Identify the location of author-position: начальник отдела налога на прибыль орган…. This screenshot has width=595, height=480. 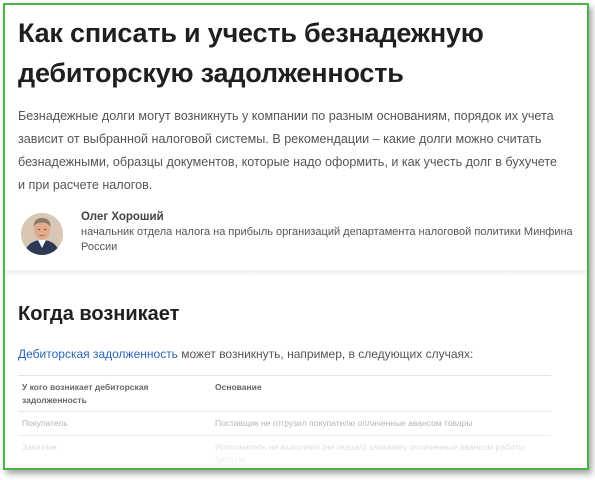
(327, 239).